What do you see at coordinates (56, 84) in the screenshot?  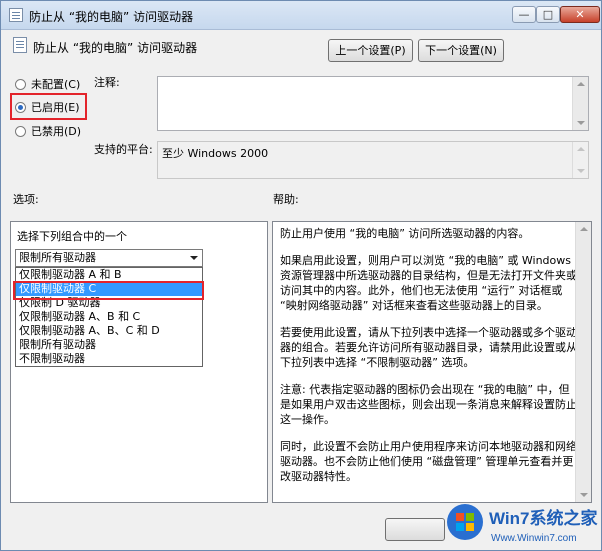 I see `radio-label: 未配置(C)` at bounding box center [56, 84].